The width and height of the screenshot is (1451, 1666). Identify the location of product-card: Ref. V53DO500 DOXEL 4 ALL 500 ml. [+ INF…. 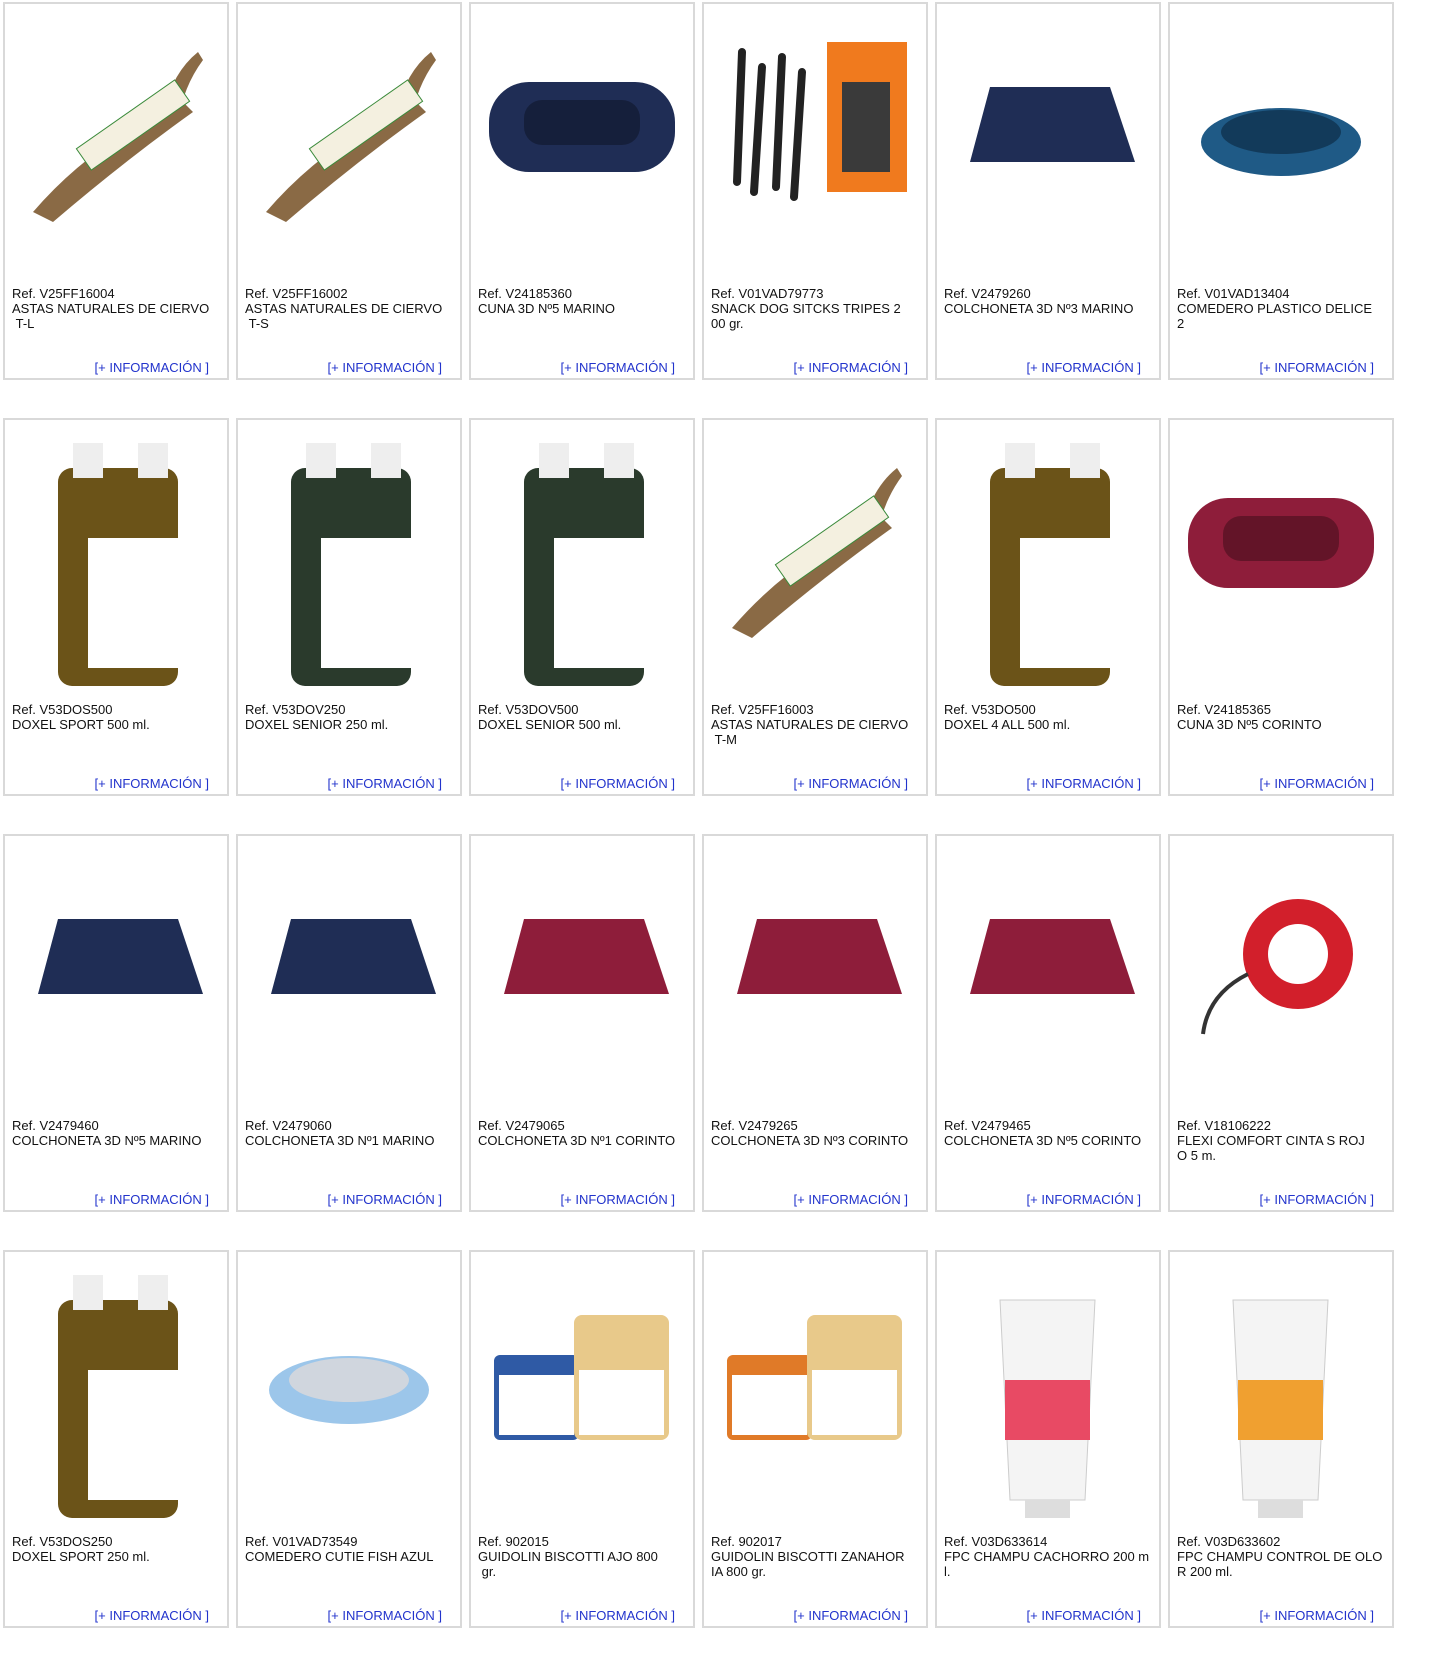
(1048, 607).